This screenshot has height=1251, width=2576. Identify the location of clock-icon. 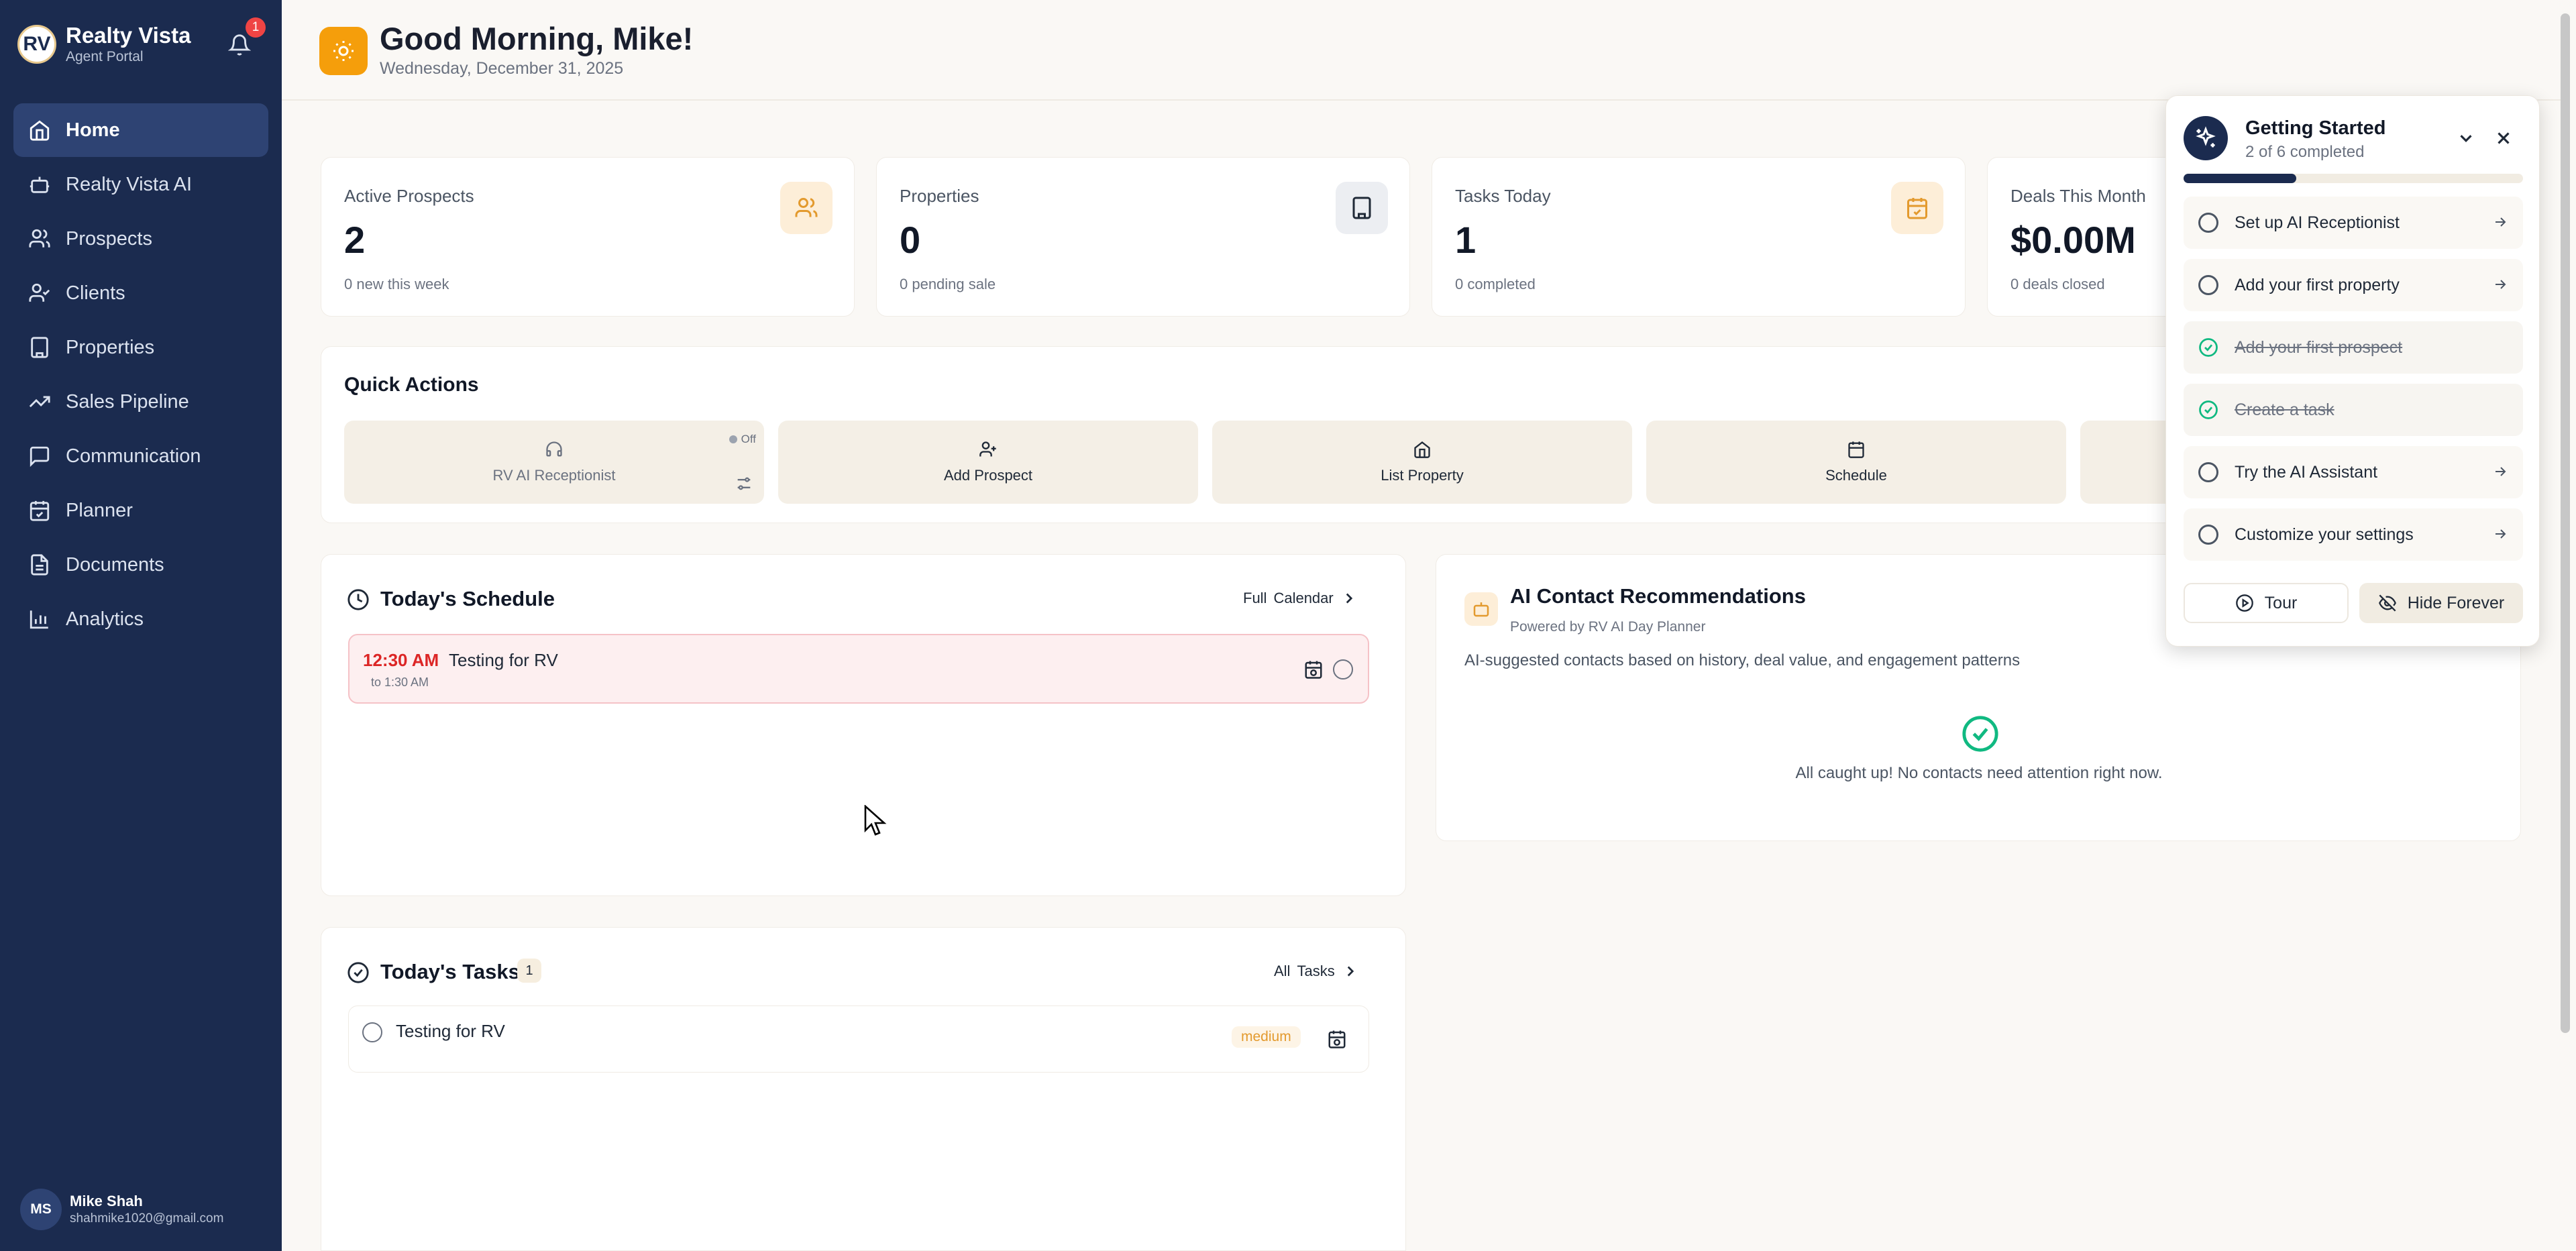
(358, 599).